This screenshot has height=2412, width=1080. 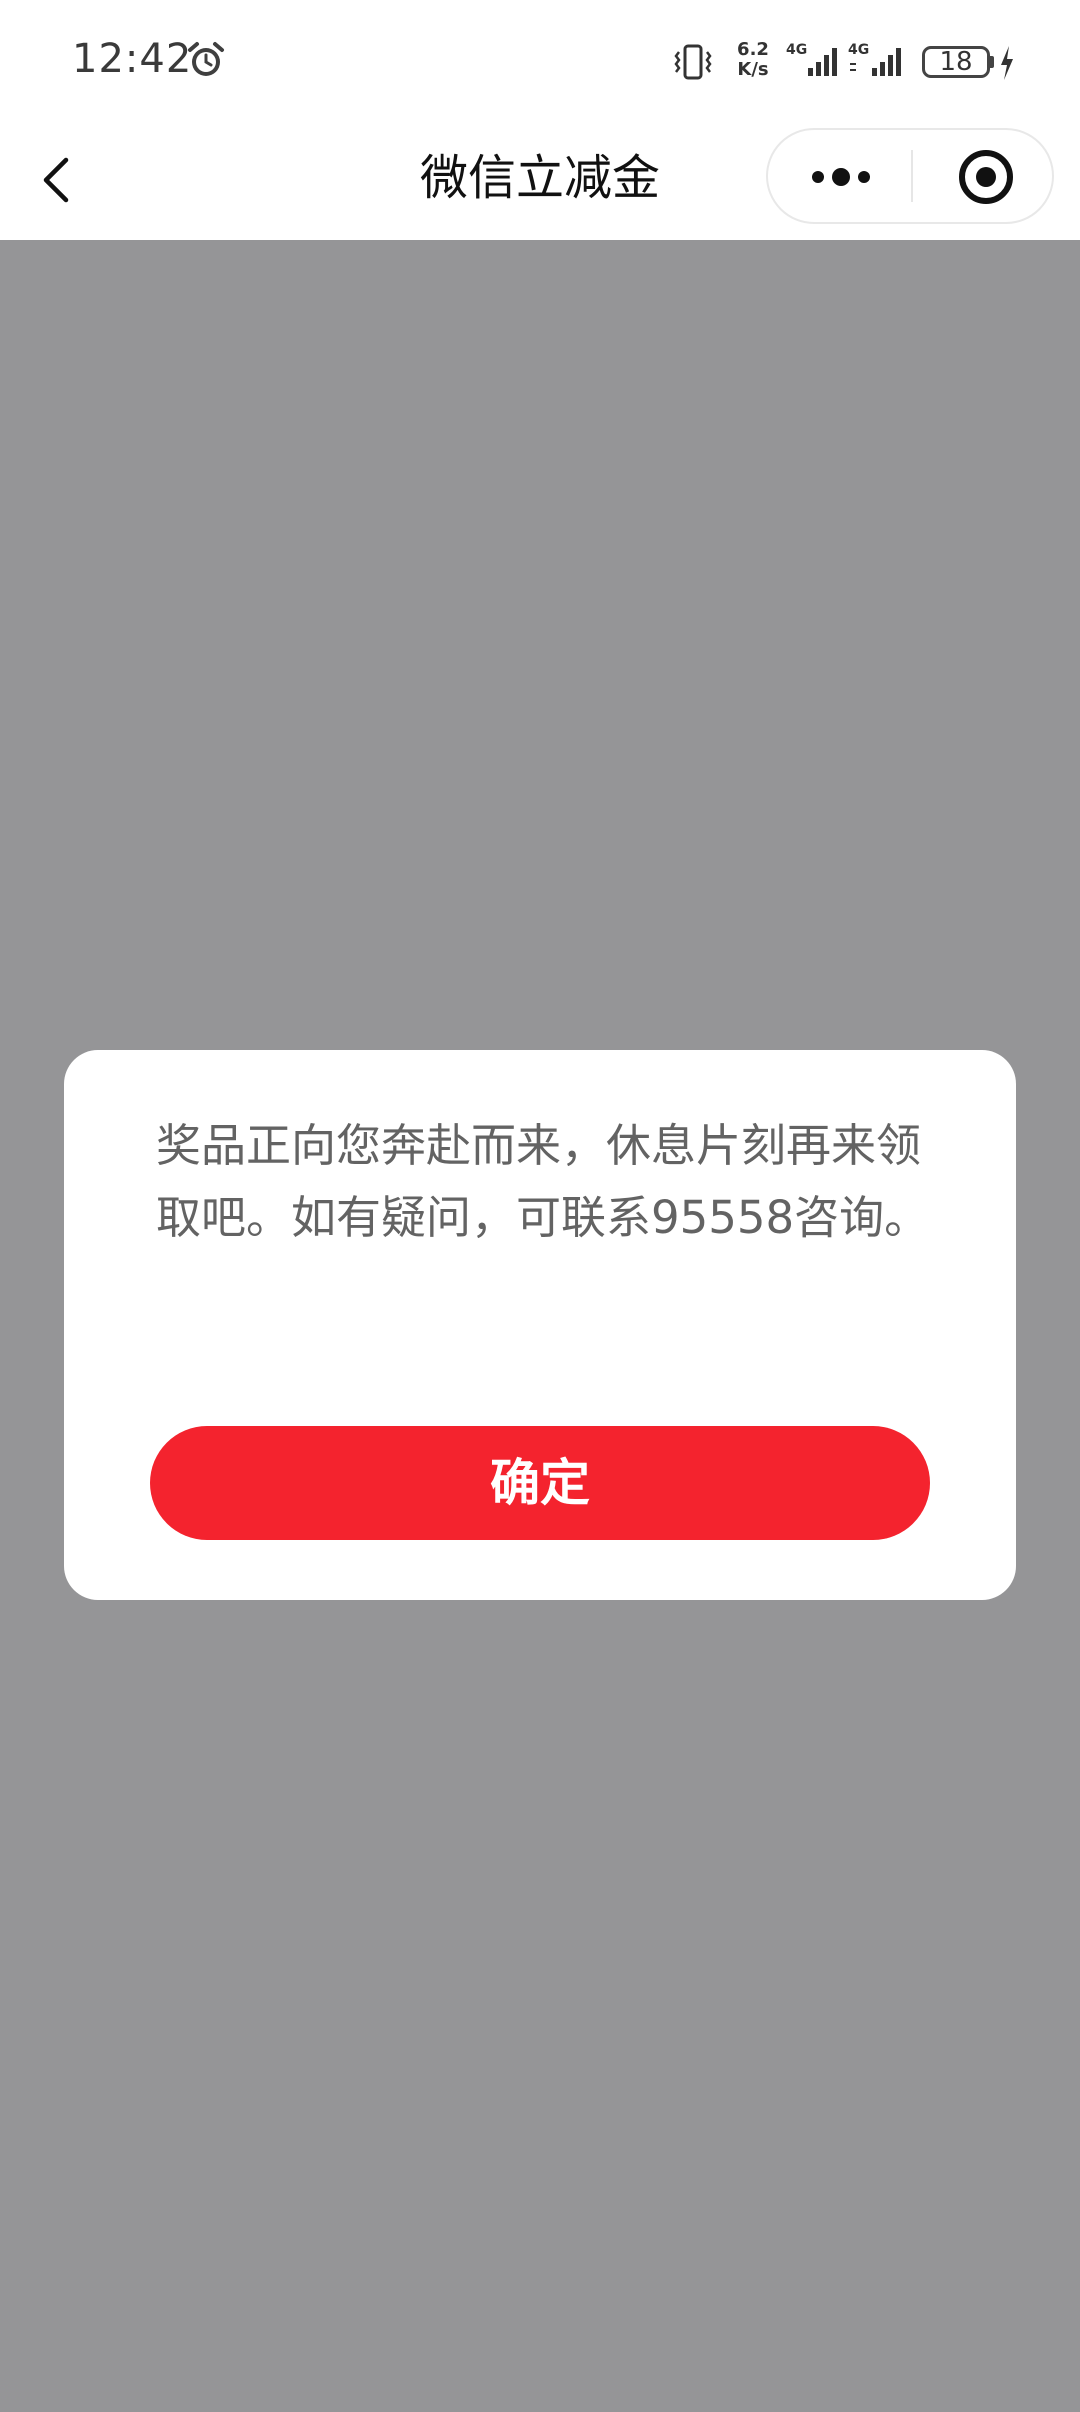 What do you see at coordinates (992, 62) in the screenshot?
I see `battery-tip` at bounding box center [992, 62].